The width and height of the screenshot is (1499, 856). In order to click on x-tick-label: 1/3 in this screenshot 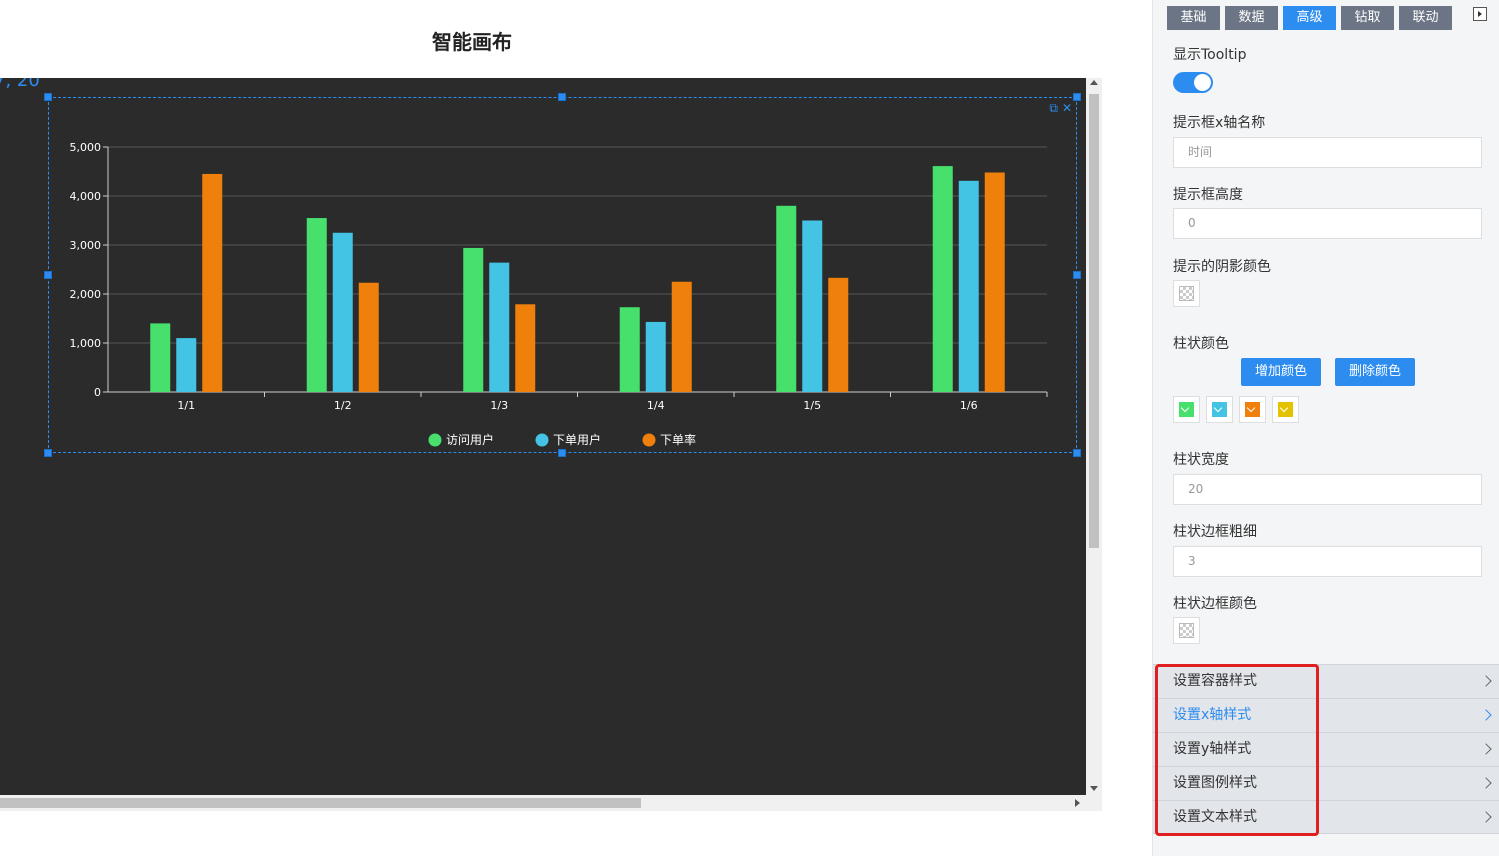, I will do `click(499, 405)`.